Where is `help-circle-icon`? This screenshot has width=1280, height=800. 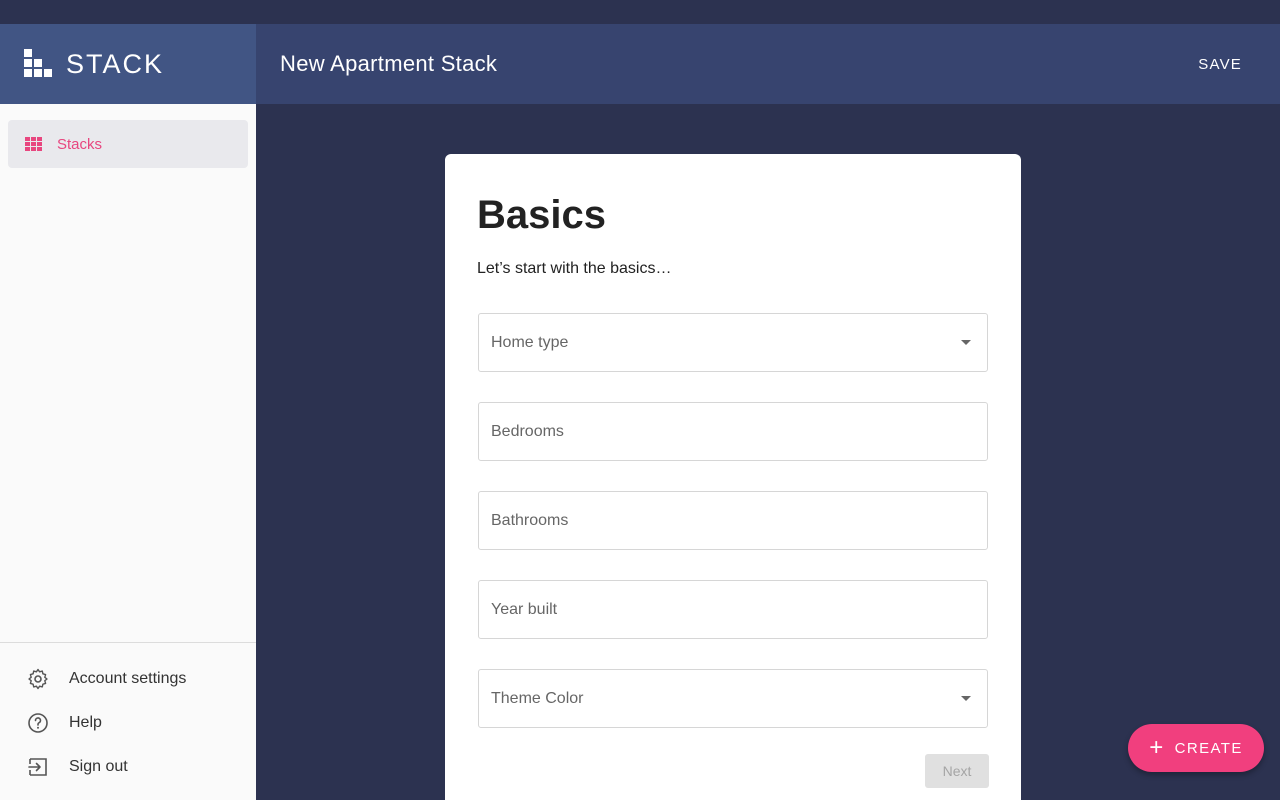 help-circle-icon is located at coordinates (38, 723).